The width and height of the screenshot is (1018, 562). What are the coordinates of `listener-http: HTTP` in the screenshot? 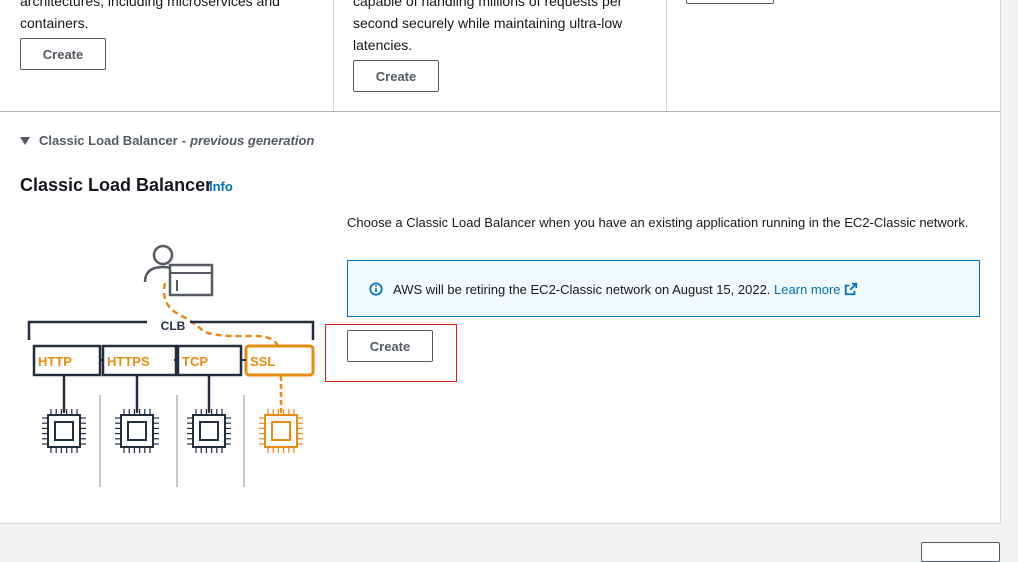 It's located at (67, 360).